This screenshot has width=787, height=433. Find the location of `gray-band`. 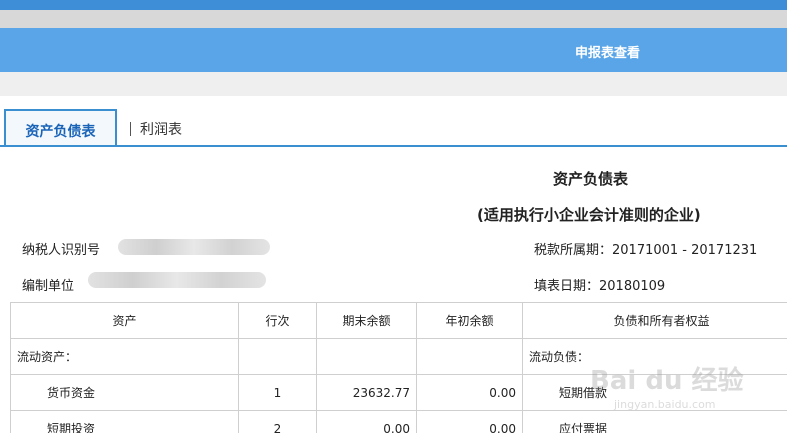

gray-band is located at coordinates (393, 19).